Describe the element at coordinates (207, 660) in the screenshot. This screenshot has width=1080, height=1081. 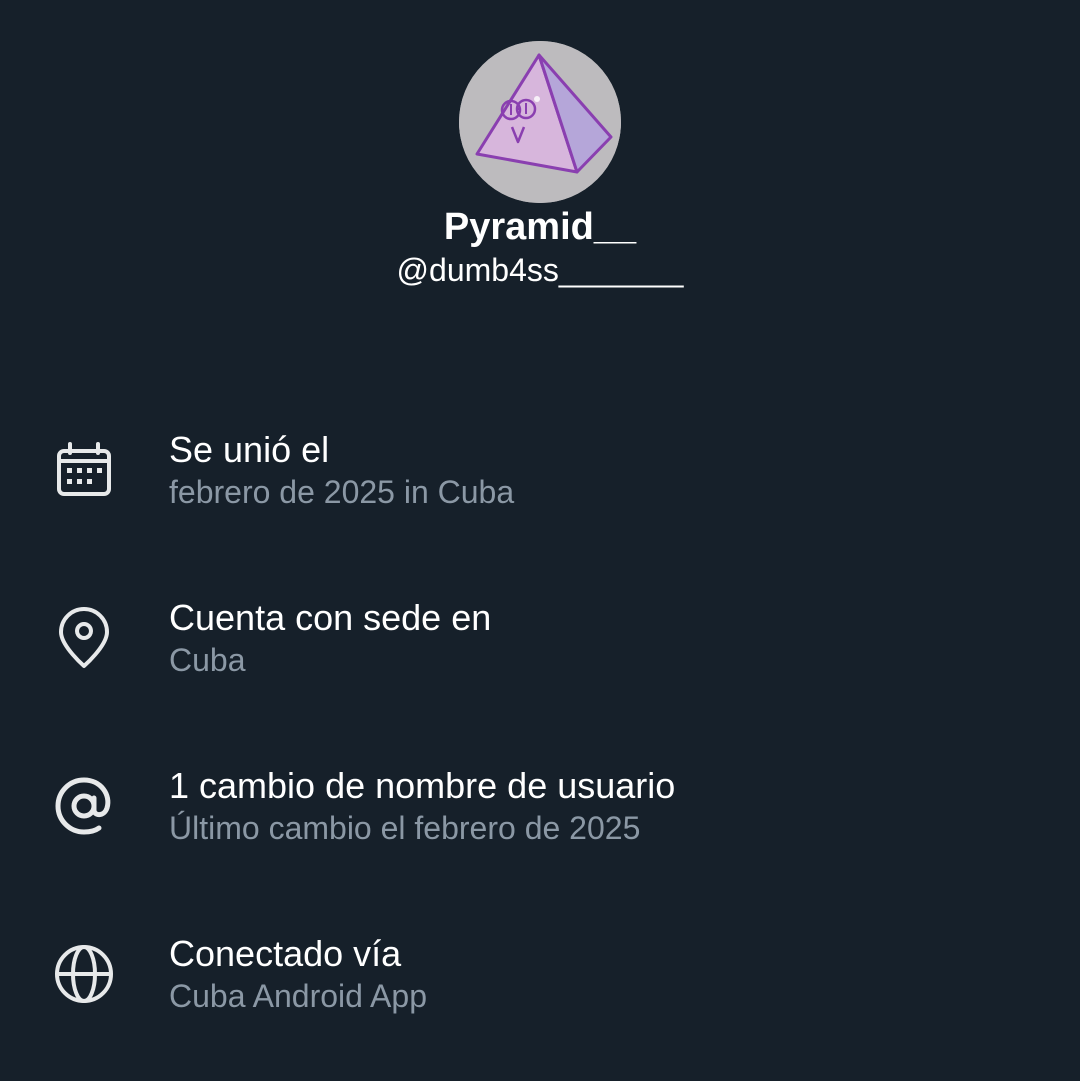
I see `info-subtitle: Cuba` at that location.